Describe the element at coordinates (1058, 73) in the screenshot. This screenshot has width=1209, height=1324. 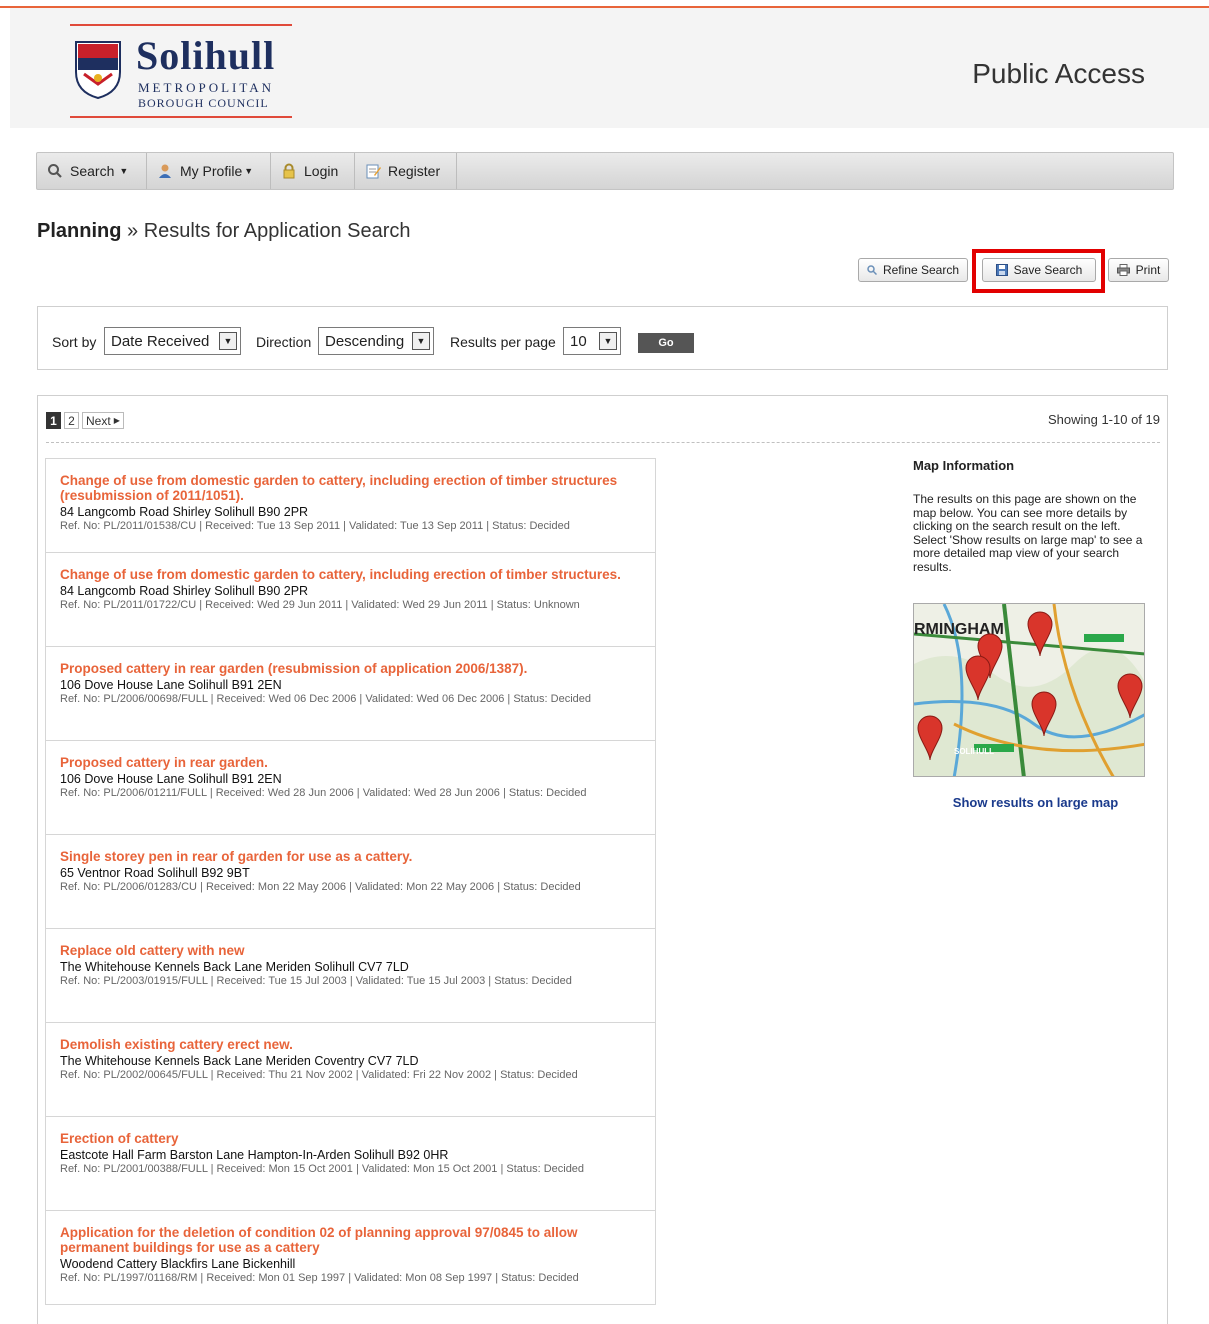
I see `site-title: Public Access` at that location.